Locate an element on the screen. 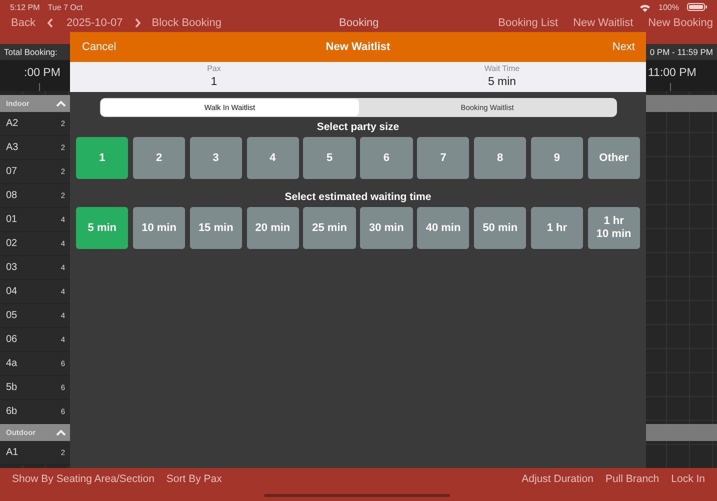 This screenshot has width=717, height=501. total-booking-label: Total Booking: is located at coordinates (31, 52).